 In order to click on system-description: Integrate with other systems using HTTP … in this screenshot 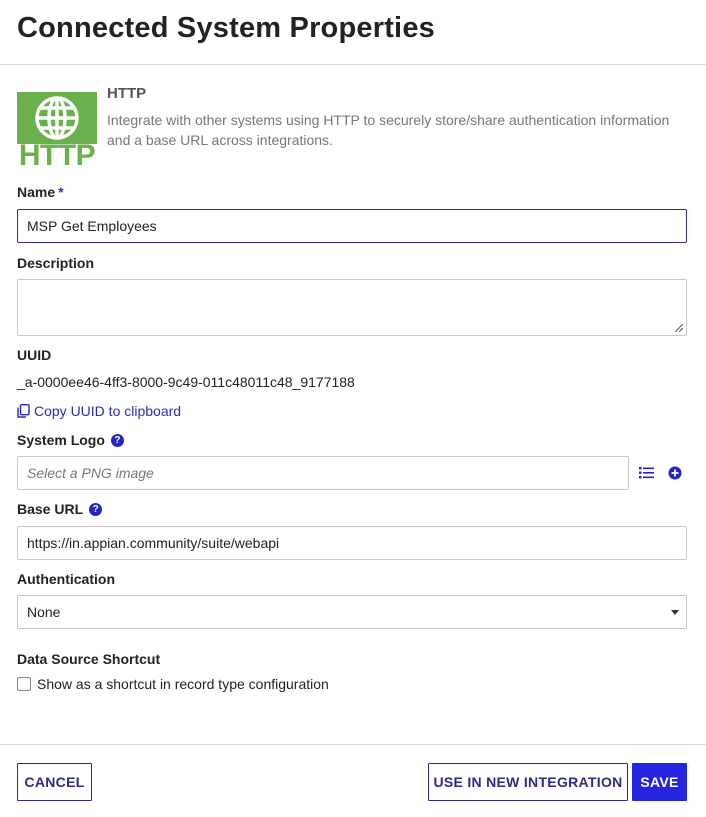, I will do `click(388, 130)`.